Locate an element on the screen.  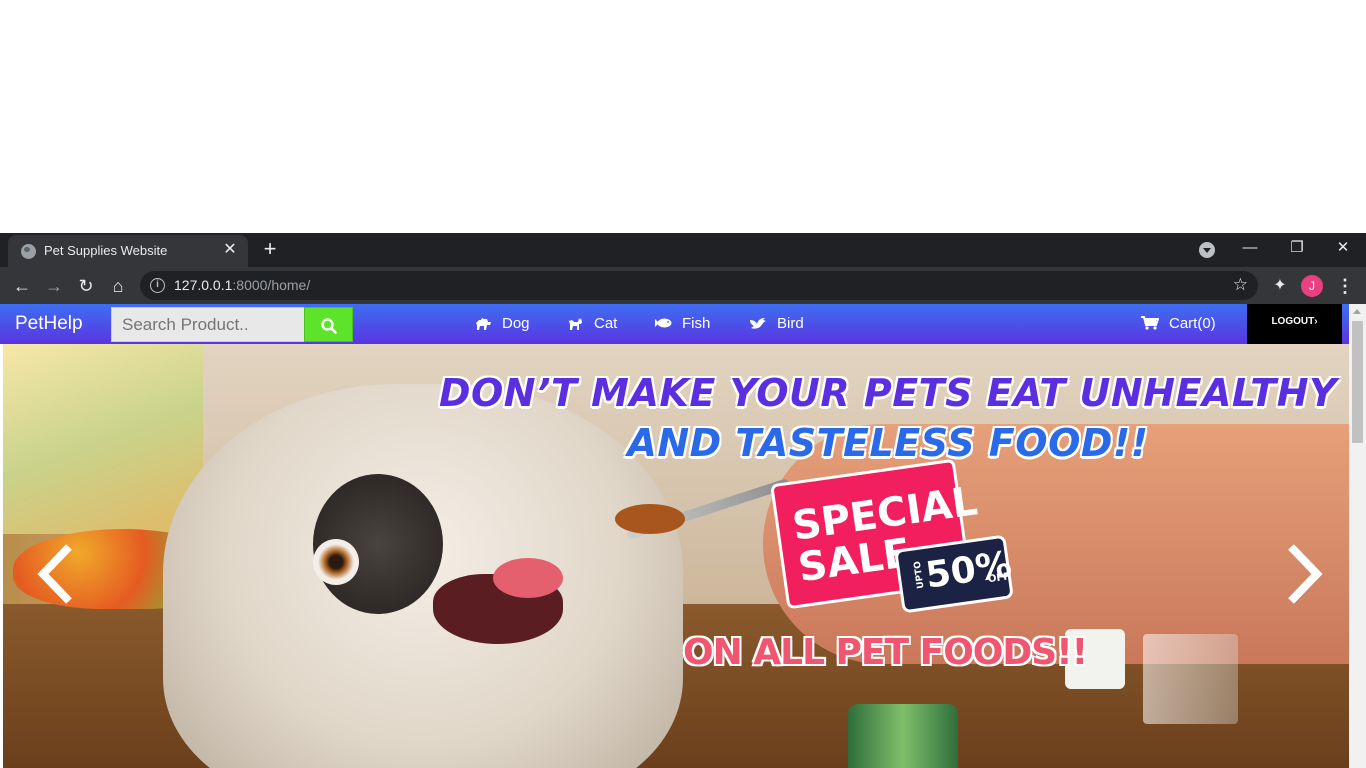
chevron-right-icon is located at coordinates (1305, 574).